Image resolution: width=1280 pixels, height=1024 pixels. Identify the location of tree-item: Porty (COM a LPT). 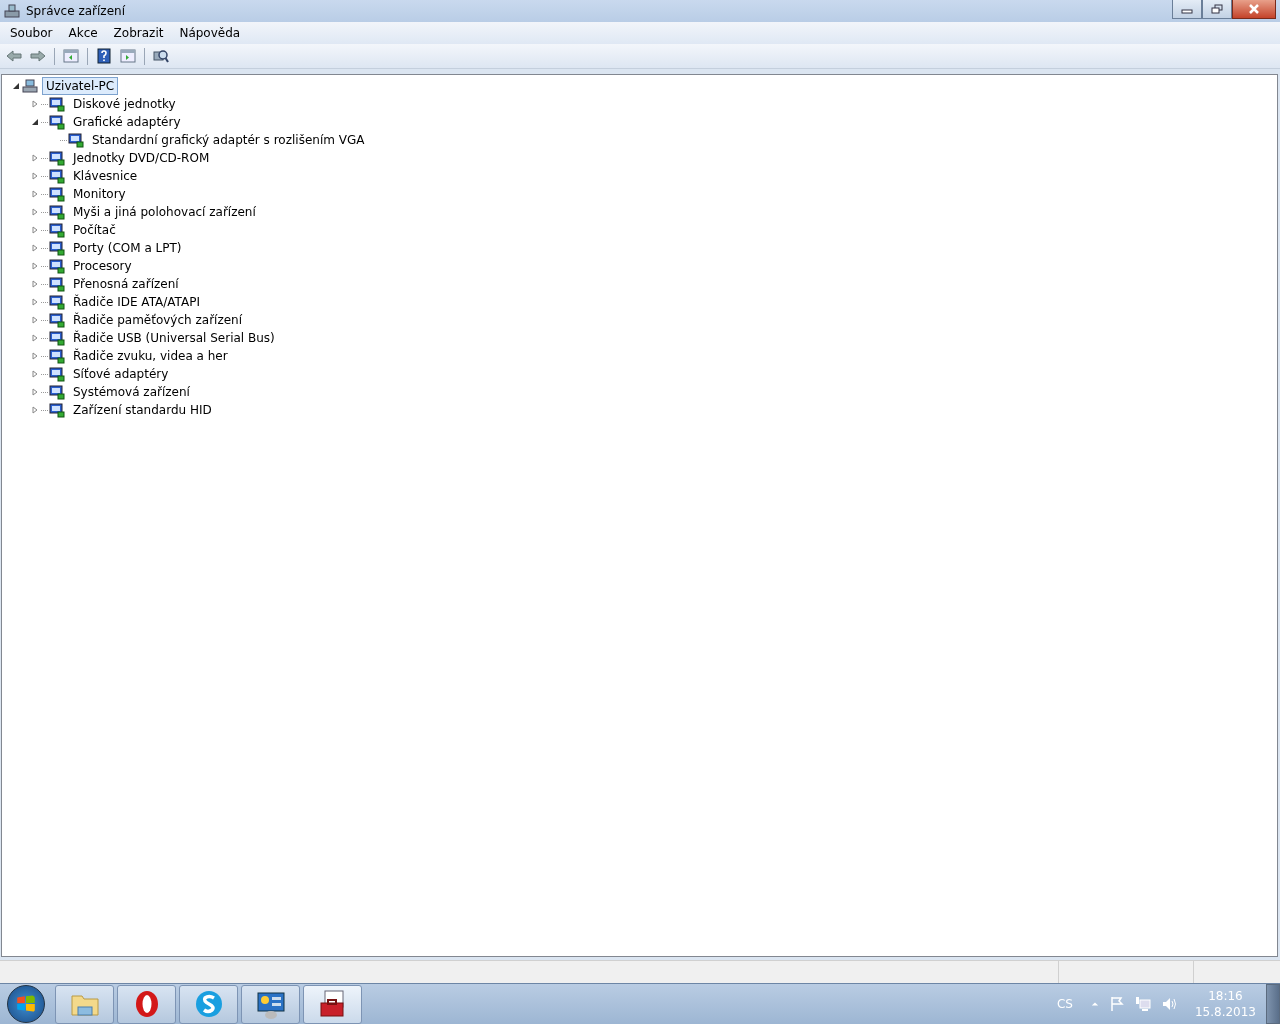
(127, 248).